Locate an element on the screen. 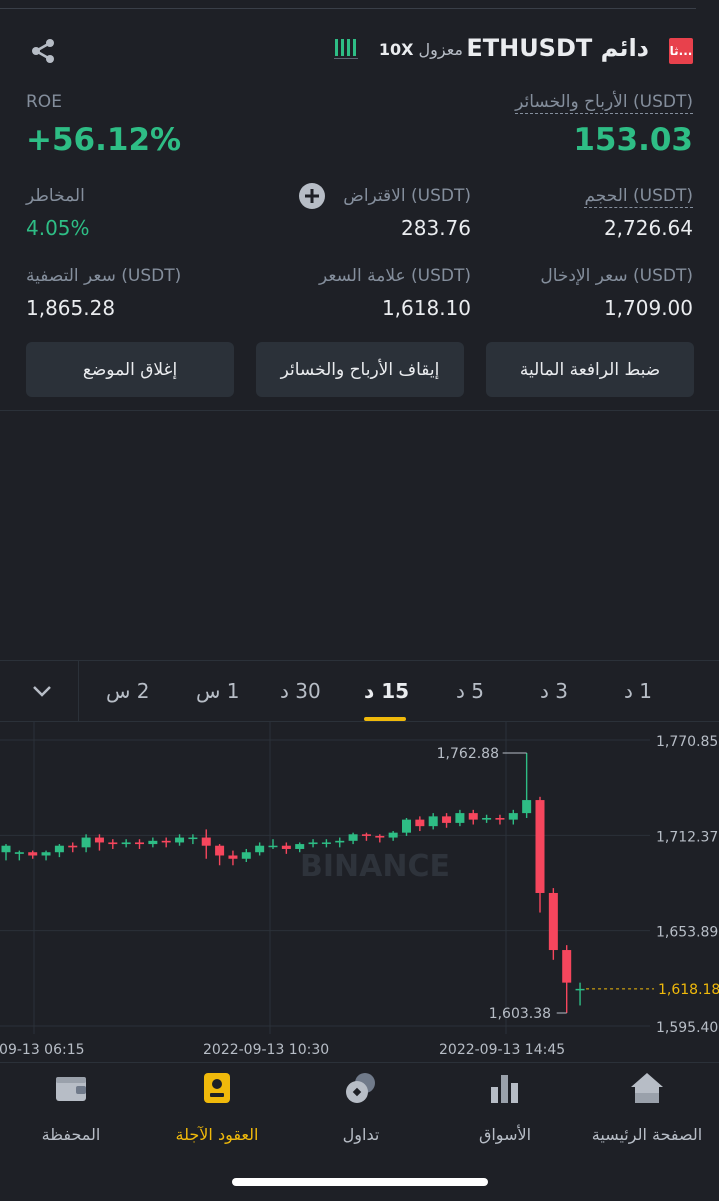  signal-bars-icon is located at coordinates (346, 49).